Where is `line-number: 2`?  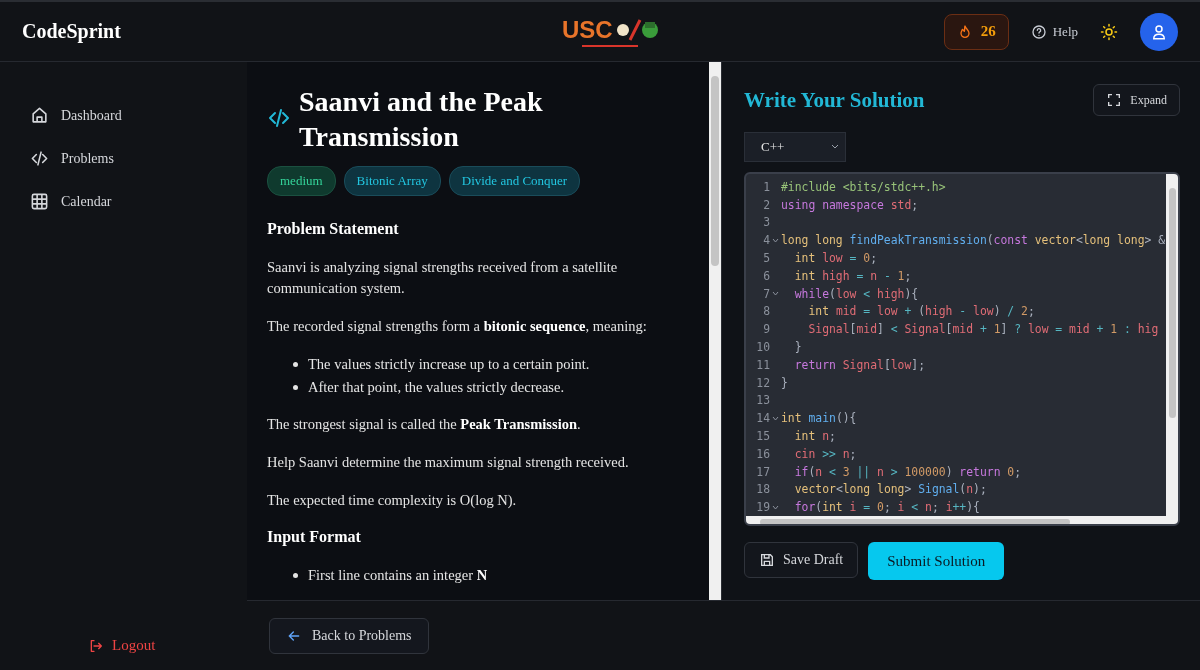 line-number: 2 is located at coordinates (766, 204).